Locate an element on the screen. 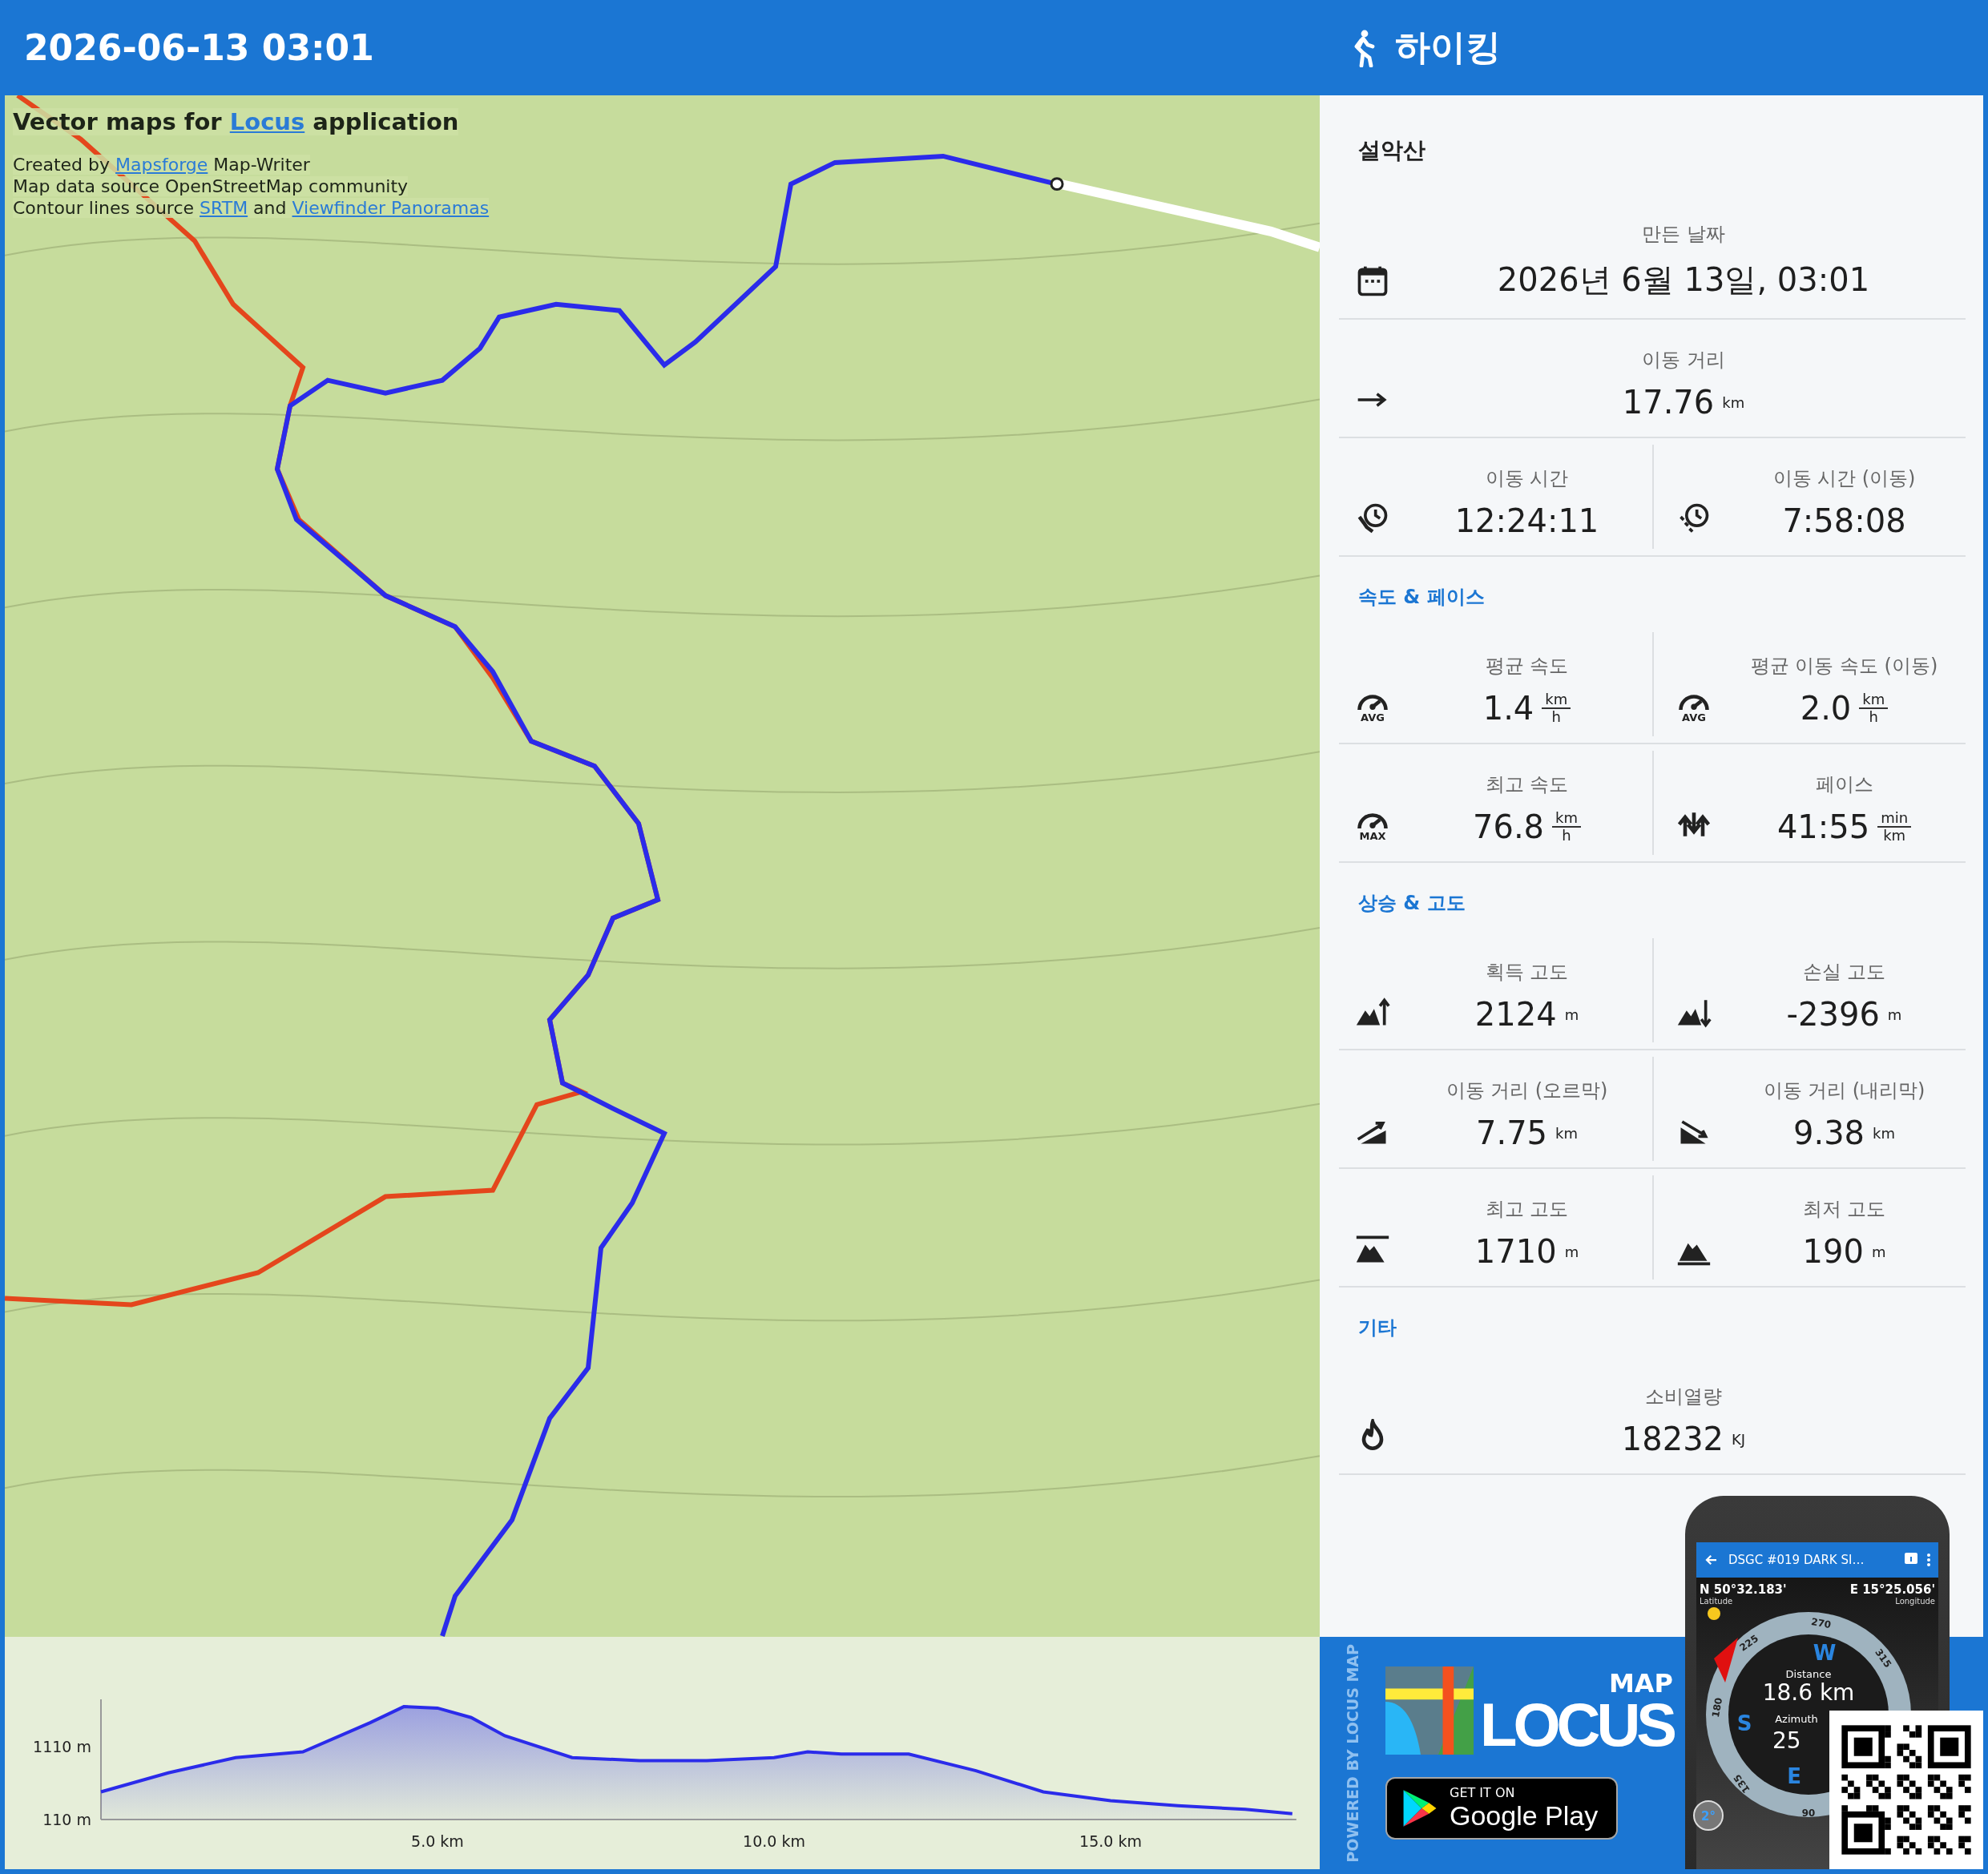 Image resolution: width=1988 pixels, height=1874 pixels. dial-label: 180 is located at coordinates (1718, 1707).